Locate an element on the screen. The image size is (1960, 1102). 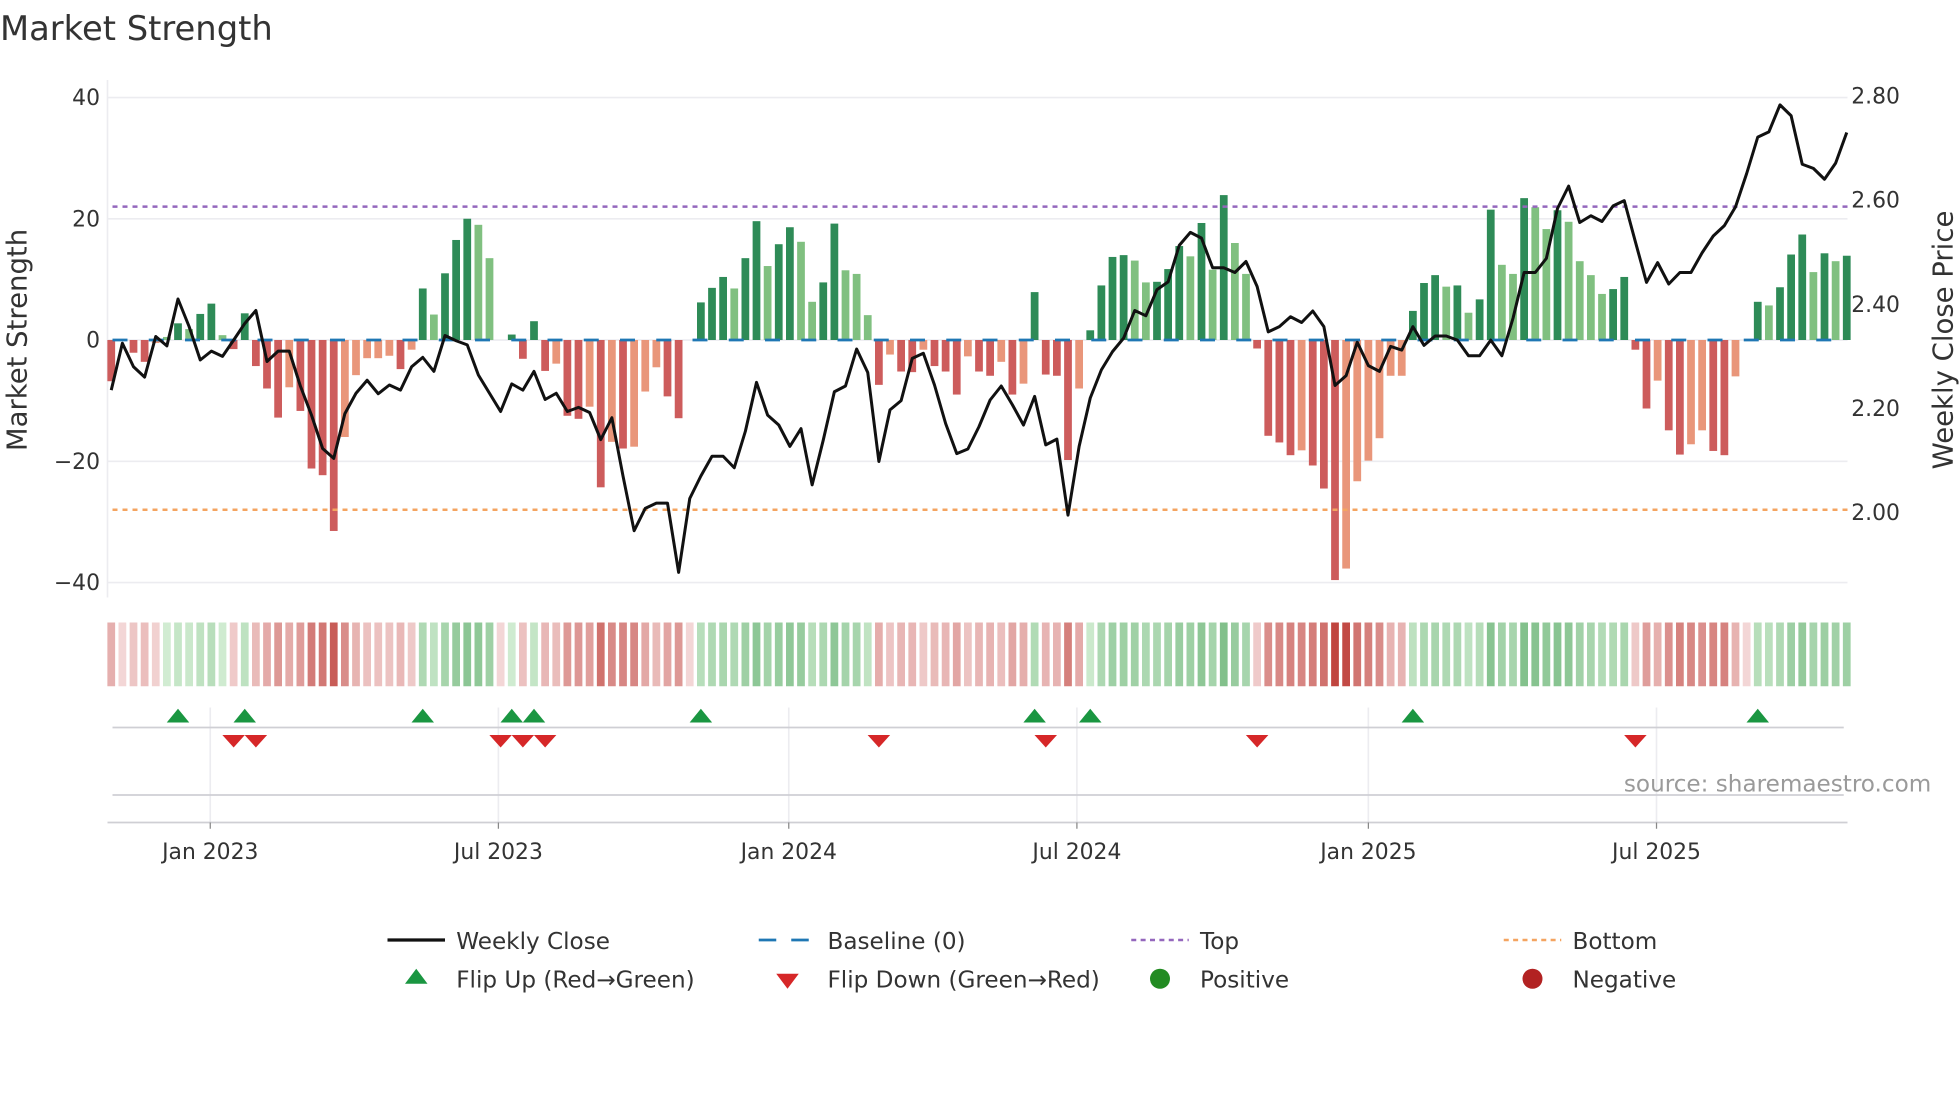
chart-title: Market Strength is located at coordinates (136, 28).